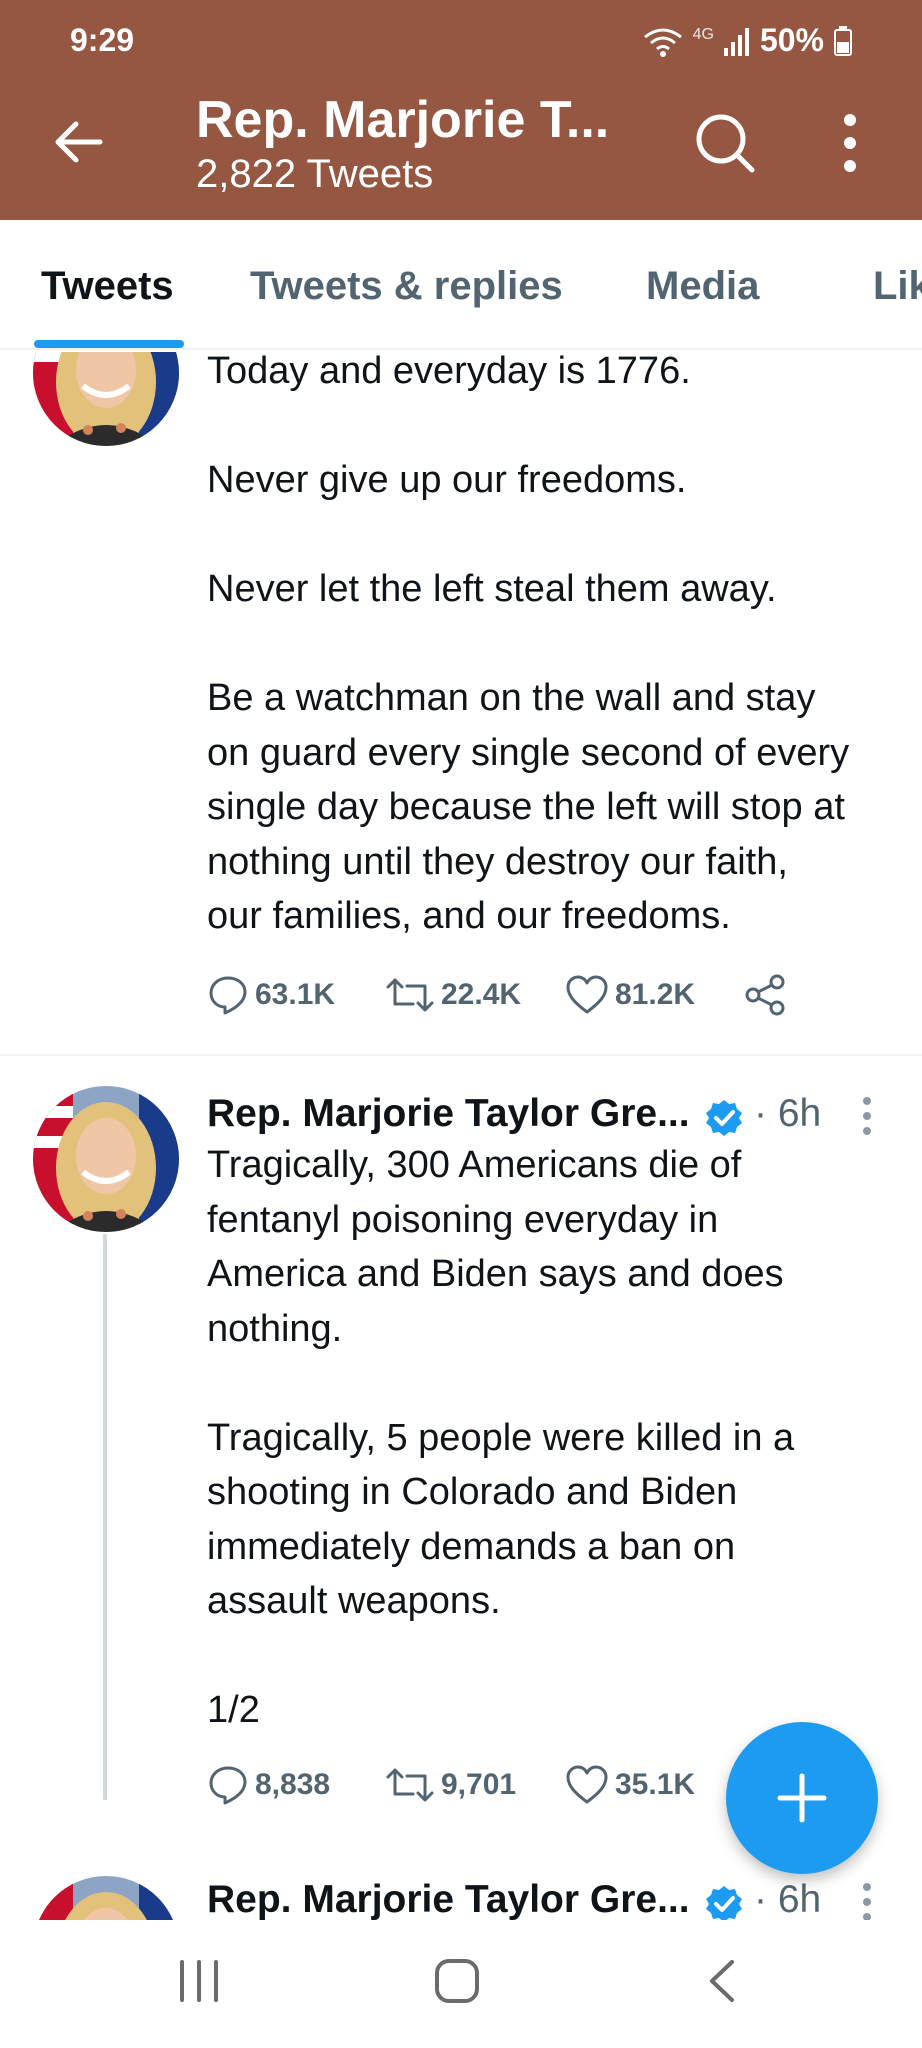 Image resolution: width=922 pixels, height=2048 pixels. What do you see at coordinates (723, 1981) in the screenshot?
I see `nav-back-icon` at bounding box center [723, 1981].